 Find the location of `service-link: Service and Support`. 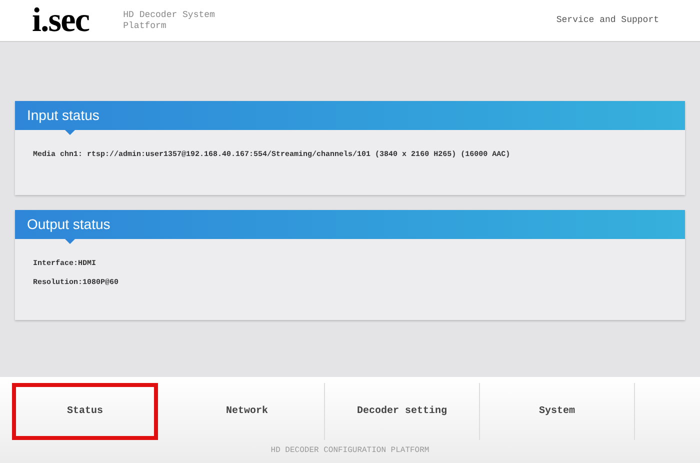

service-link: Service and Support is located at coordinates (607, 21).